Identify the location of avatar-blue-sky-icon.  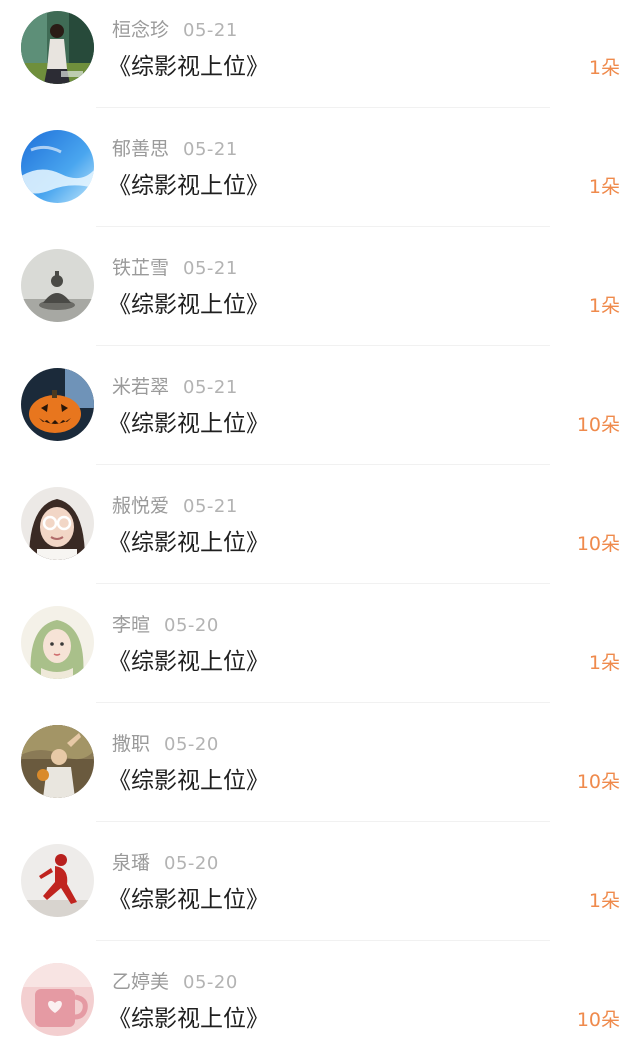
(57, 166).